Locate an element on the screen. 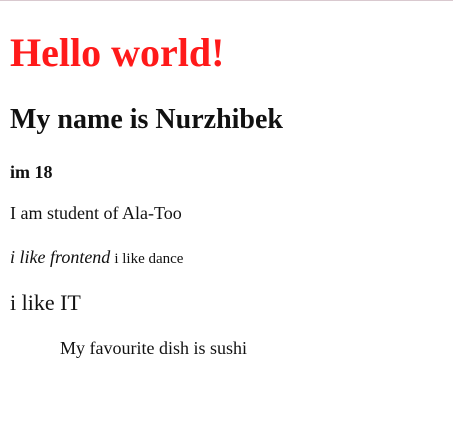 This screenshot has height=446, width=453. top-border-line is located at coordinates (226, 0).